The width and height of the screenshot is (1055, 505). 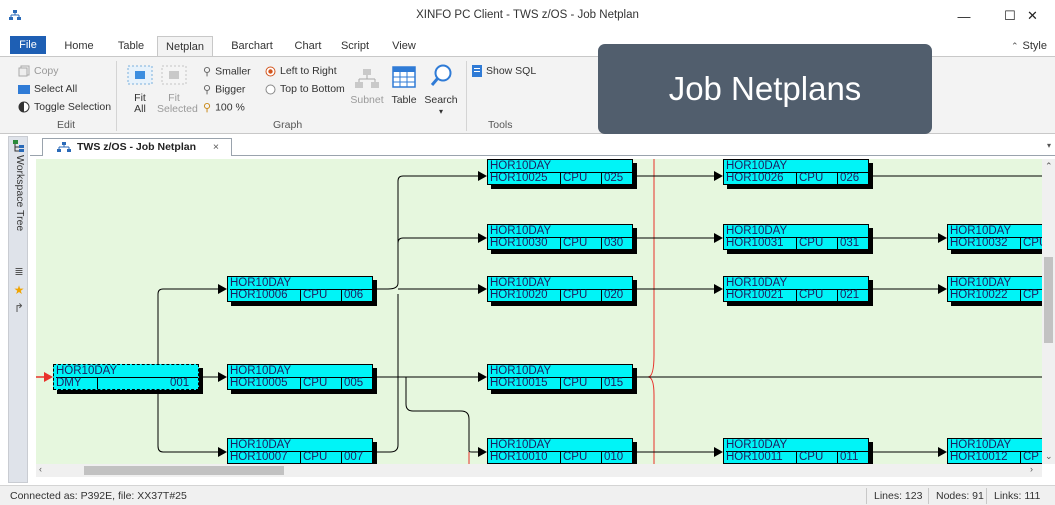 I want to click on search-button: Search, so click(x=441, y=100).